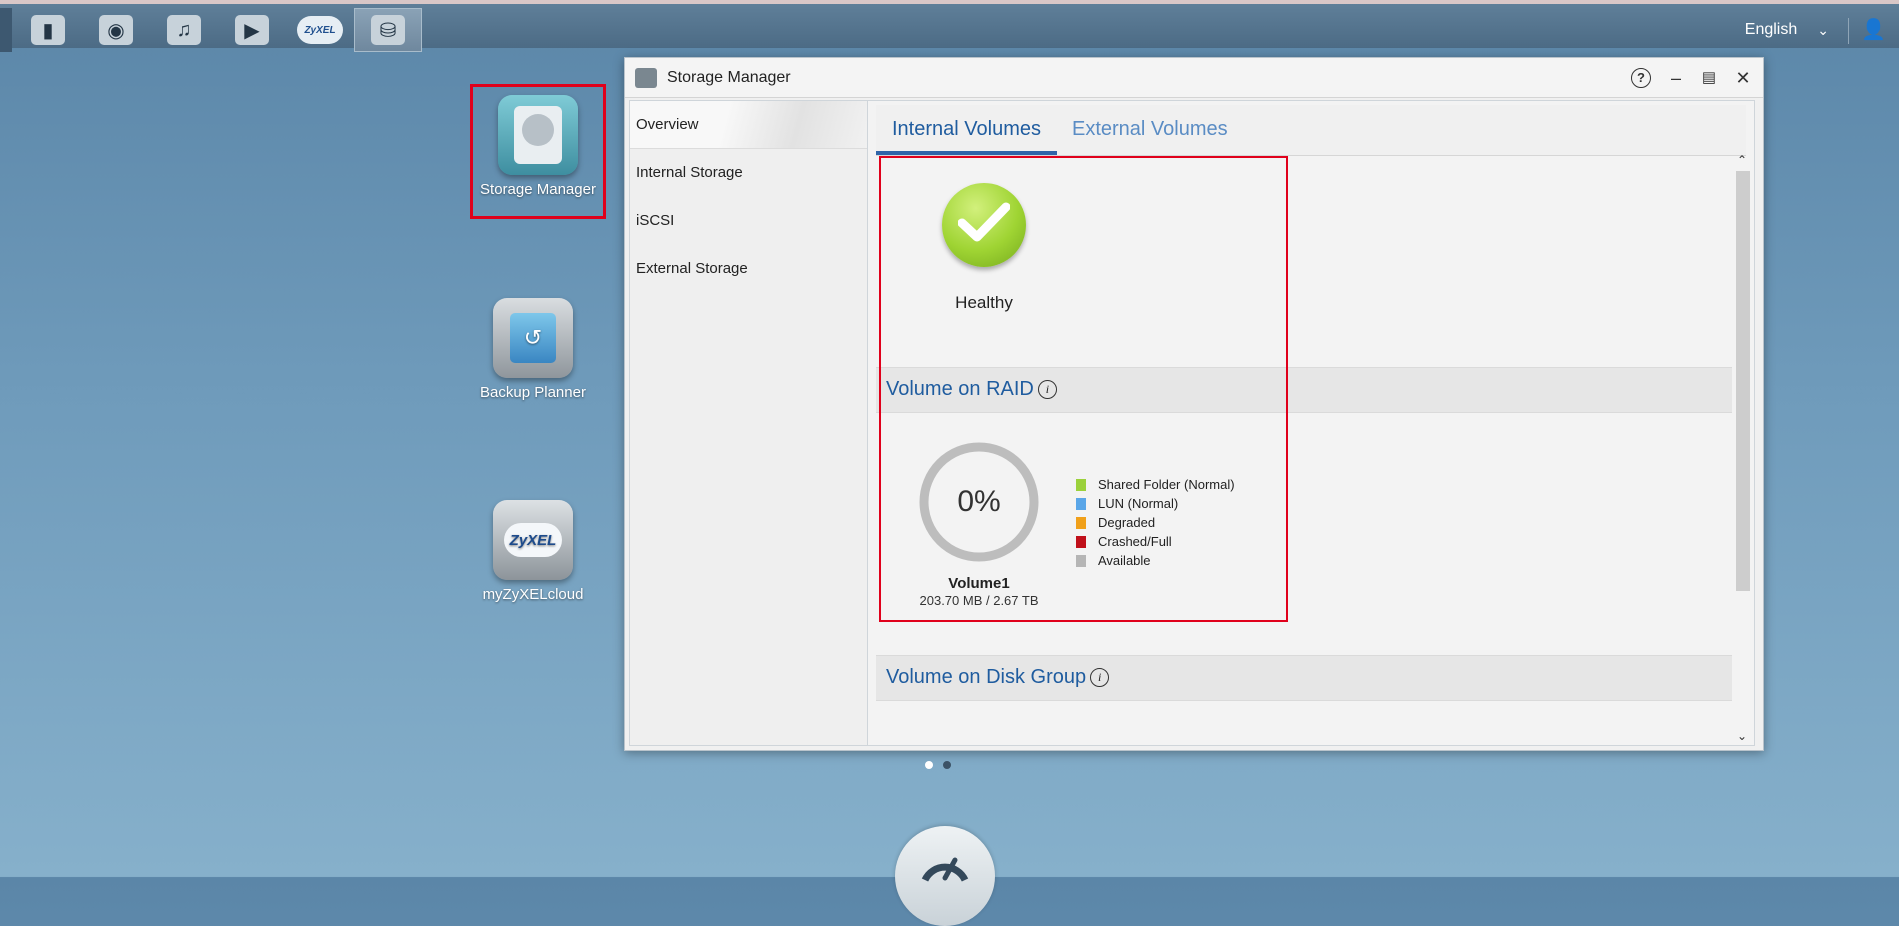 The image size is (1899, 926). What do you see at coordinates (533, 540) in the screenshot?
I see `cloud-icon: ZyXEL` at bounding box center [533, 540].